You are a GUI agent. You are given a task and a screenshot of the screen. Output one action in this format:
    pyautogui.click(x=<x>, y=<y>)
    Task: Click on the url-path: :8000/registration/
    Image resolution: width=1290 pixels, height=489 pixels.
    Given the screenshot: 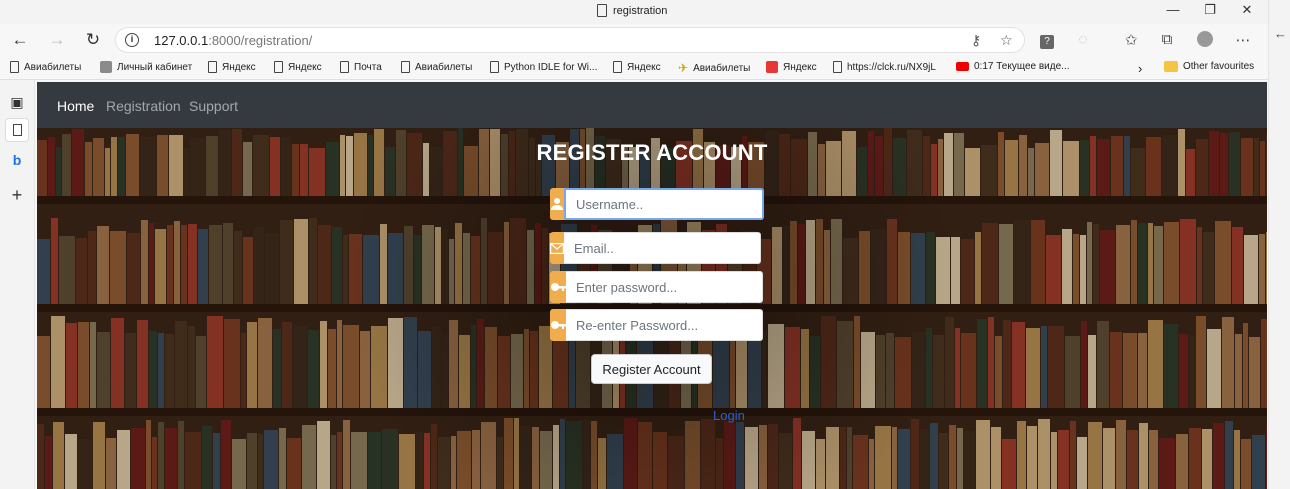 What is the action you would take?
    pyautogui.click(x=260, y=40)
    